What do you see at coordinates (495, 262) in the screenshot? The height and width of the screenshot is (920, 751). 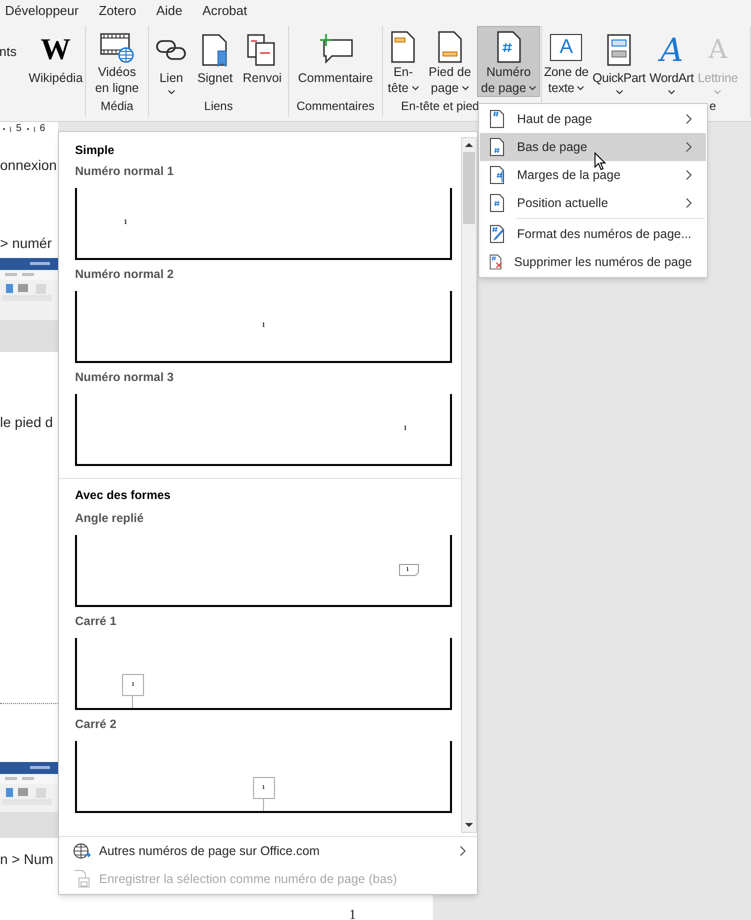 I see `page-number-delete-icon` at bounding box center [495, 262].